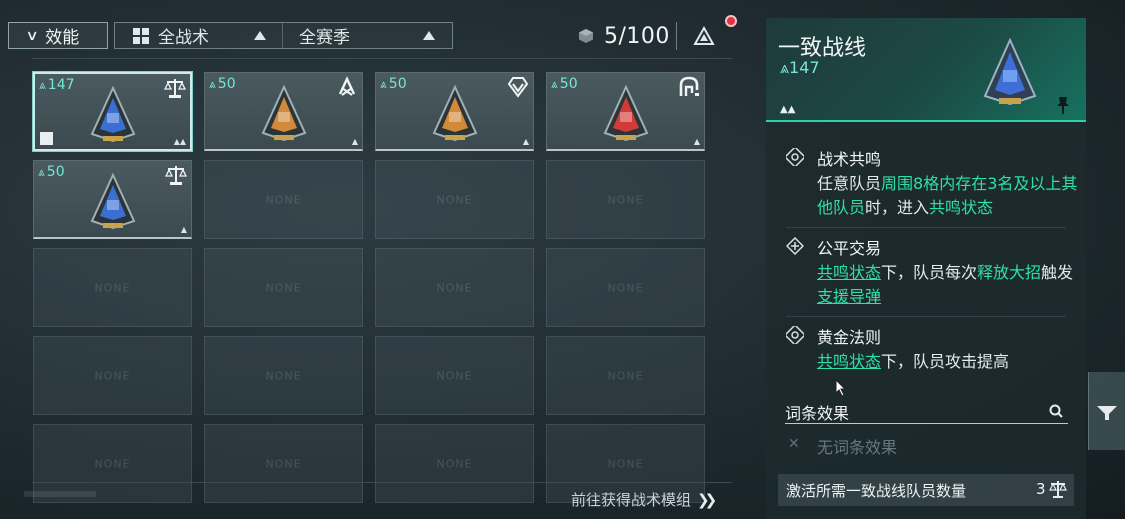 This screenshot has width=1125, height=519. I want to click on sort-button, so click(703, 36).